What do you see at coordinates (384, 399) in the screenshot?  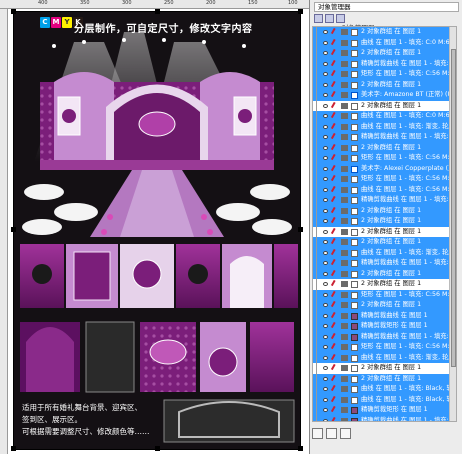 I see `object-tree-row: 曲线 在 图层 1 - 填充: Black, 轮廓` at bounding box center [384, 399].